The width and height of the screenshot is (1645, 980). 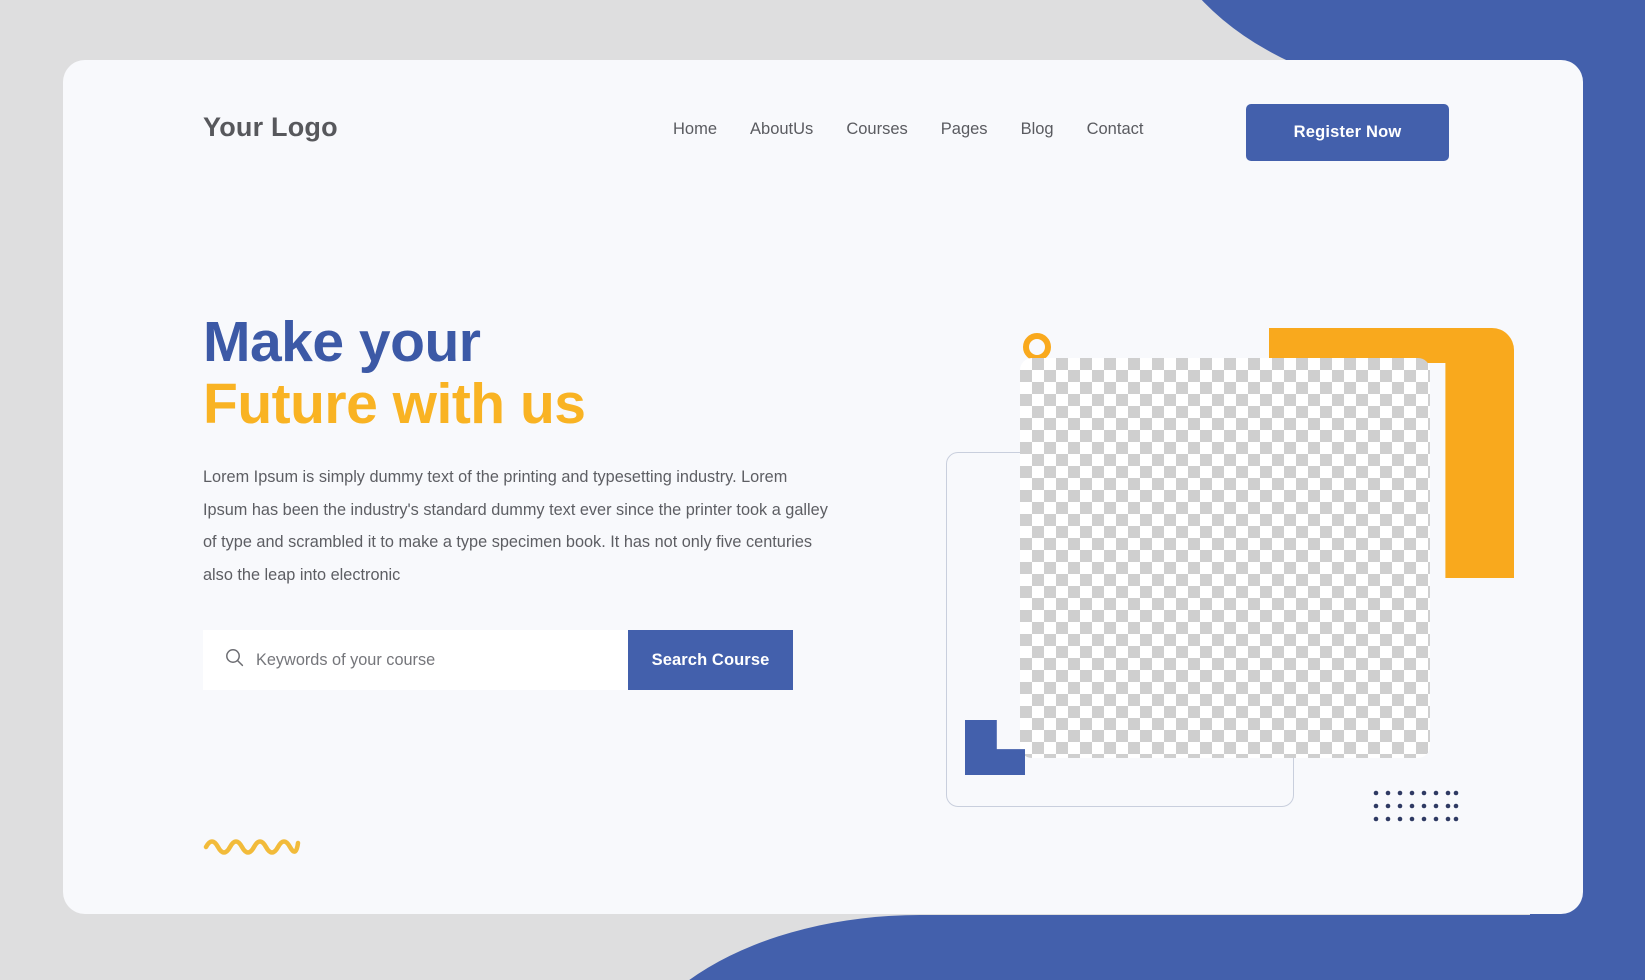 I want to click on course-search-bar: Search Course, so click(x=498, y=660).